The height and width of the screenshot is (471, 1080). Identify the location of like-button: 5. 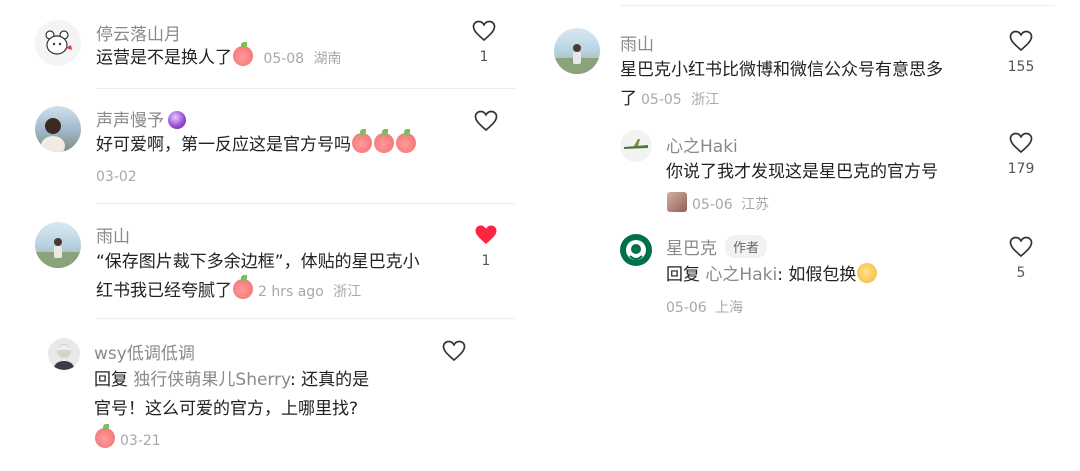
(1021, 258).